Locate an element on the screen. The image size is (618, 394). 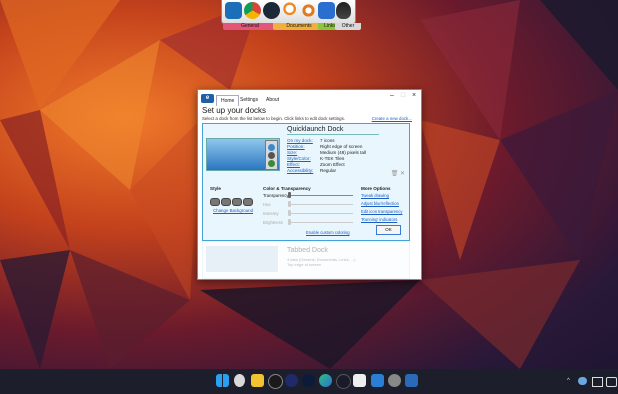
page-title: Set up your docks is located at coordinates (234, 110).